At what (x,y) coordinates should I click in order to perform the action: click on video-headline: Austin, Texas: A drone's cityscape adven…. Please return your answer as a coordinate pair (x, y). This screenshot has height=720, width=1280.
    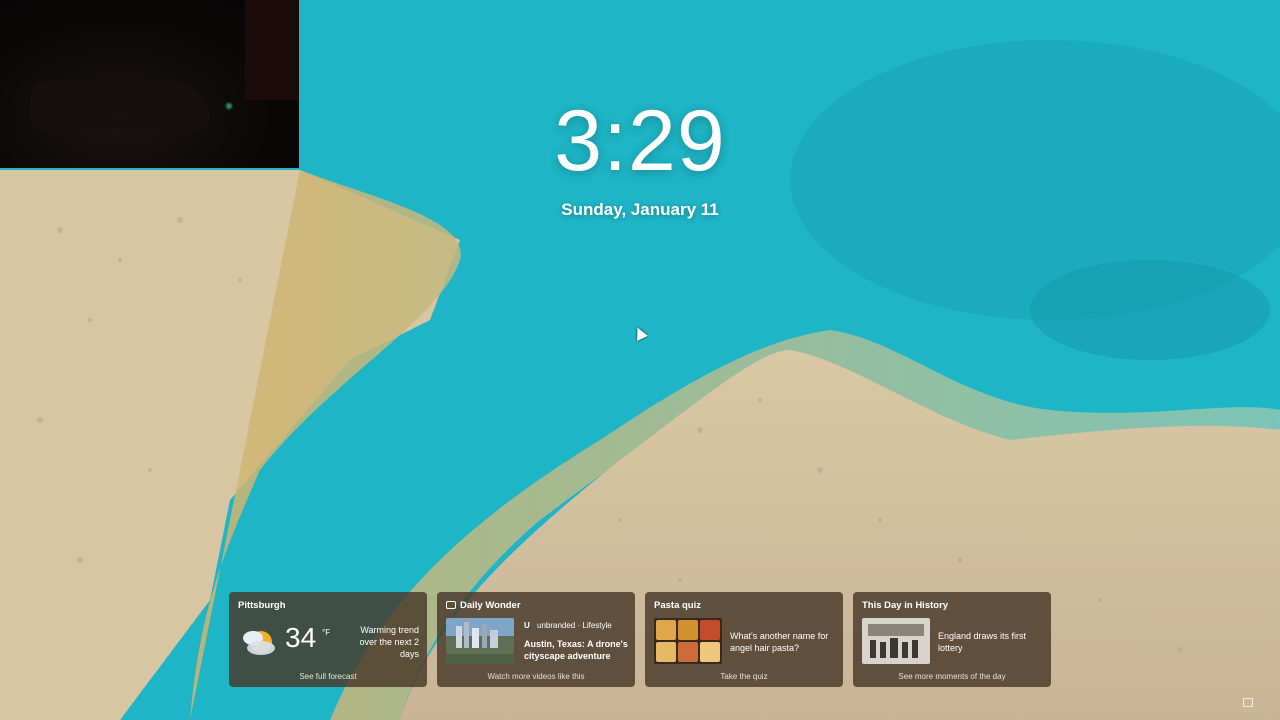
    Looking at the image, I should click on (576, 650).